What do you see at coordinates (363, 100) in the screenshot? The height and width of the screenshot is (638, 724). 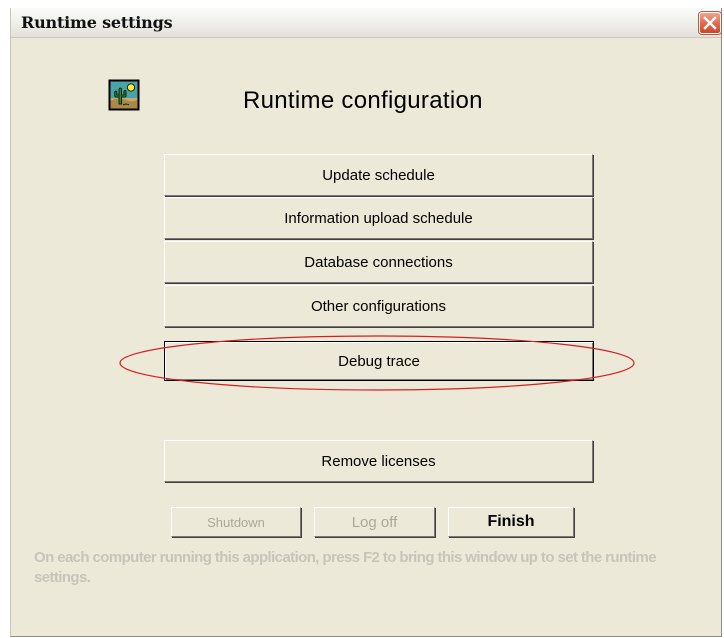 I see `page-heading: Runtime configuration` at bounding box center [363, 100].